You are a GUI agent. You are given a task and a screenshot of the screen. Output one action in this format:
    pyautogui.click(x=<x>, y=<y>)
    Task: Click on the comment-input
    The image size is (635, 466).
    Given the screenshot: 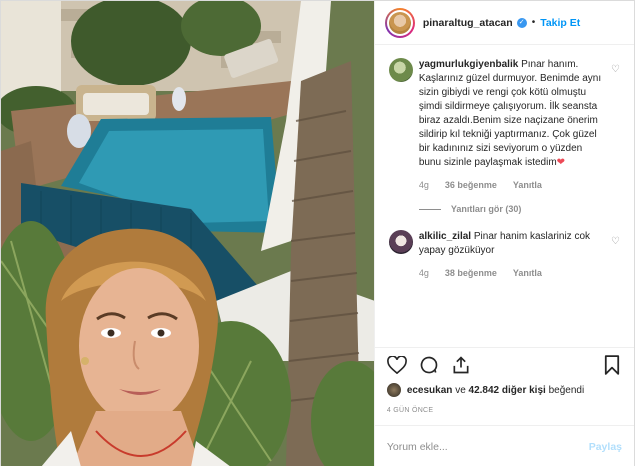 What is the action you would take?
    pyautogui.click(x=487, y=446)
    